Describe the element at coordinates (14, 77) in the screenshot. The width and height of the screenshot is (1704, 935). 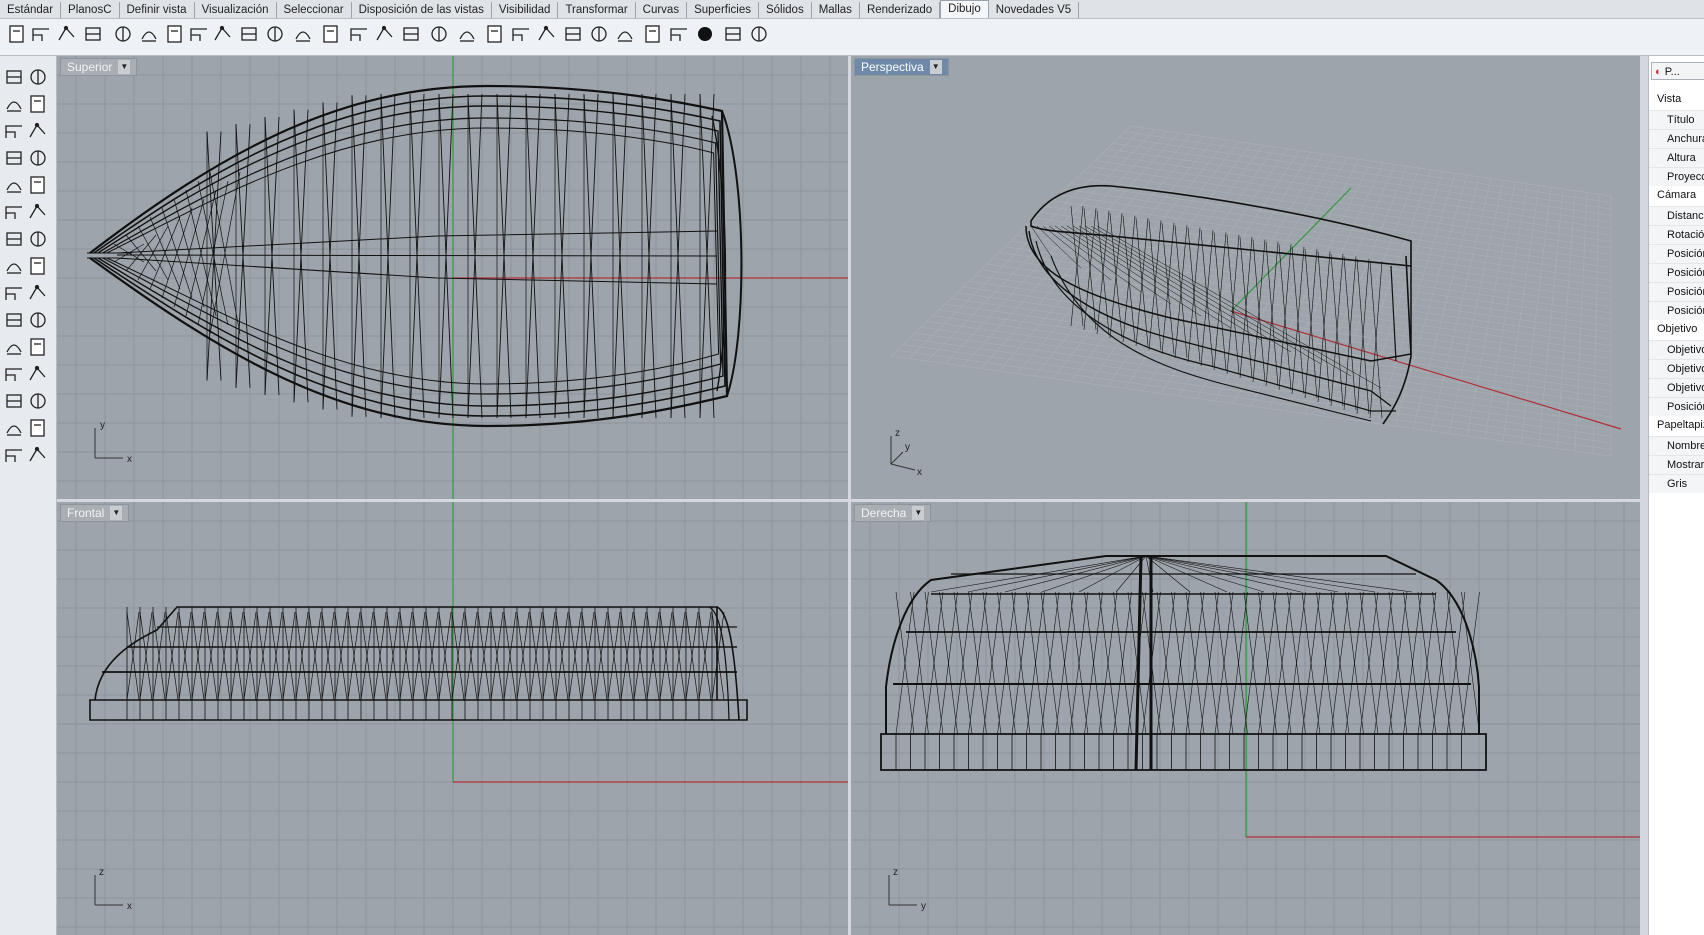
I see `select-icon` at that location.